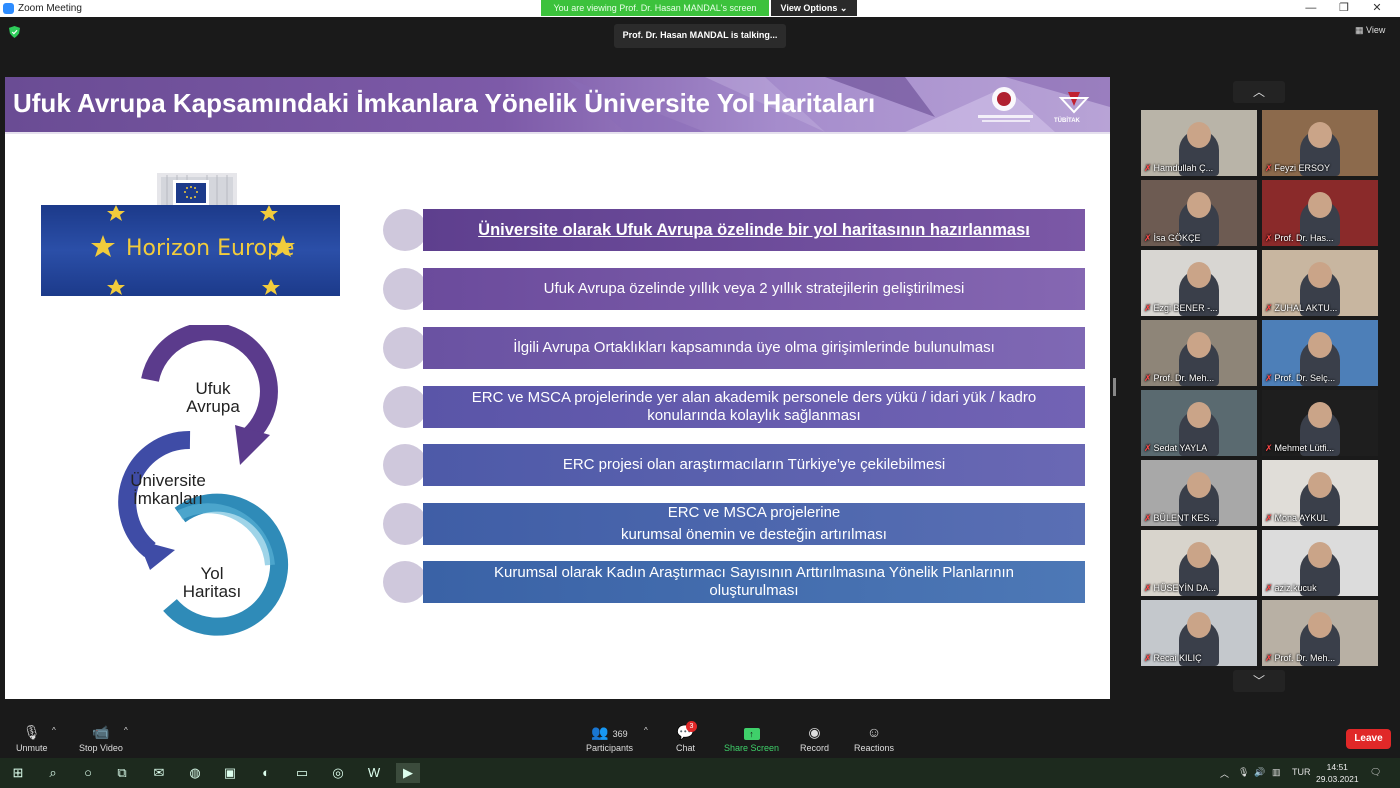 The width and height of the screenshot is (1400, 788). What do you see at coordinates (122, 773) in the screenshot?
I see `task-view-icon: ⧉` at bounding box center [122, 773].